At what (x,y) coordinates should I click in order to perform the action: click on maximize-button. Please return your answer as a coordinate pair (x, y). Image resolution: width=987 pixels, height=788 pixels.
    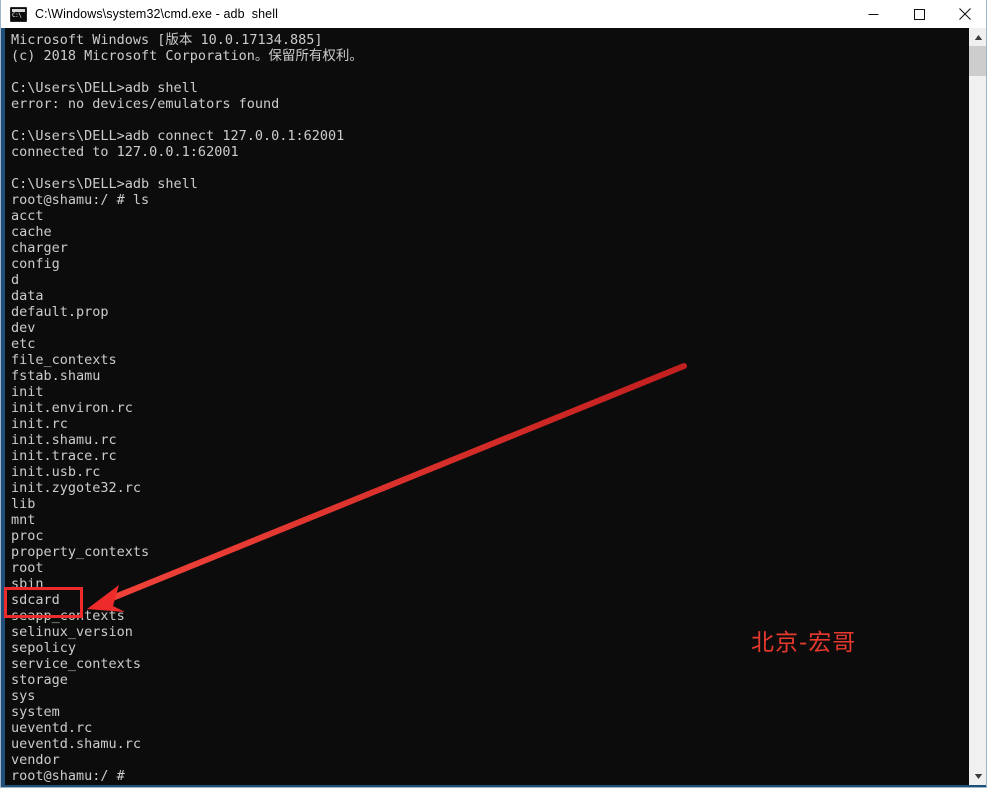
    Looking at the image, I should click on (919, 14).